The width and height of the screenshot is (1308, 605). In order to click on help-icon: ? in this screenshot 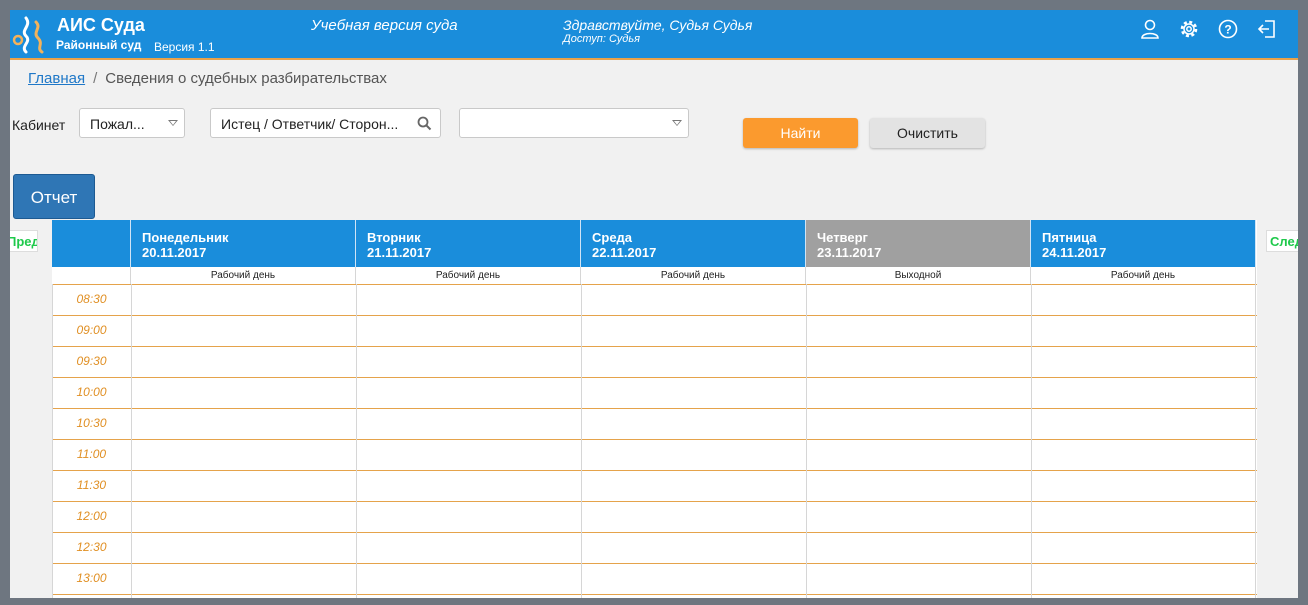, I will do `click(1228, 29)`.